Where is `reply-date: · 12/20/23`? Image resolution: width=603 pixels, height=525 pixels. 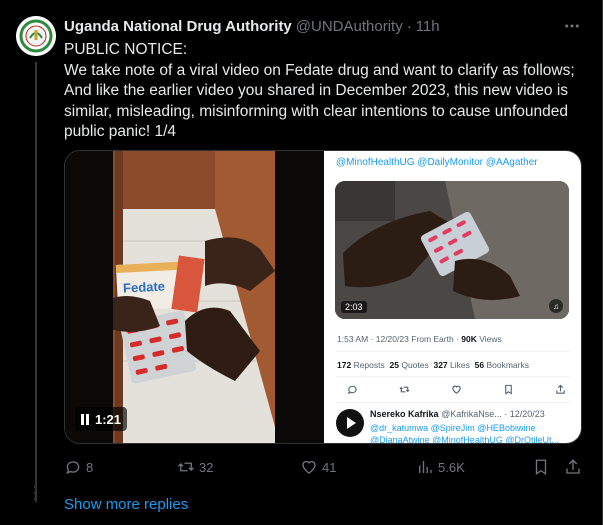
reply-date: · 12/20/23 is located at coordinates (524, 414).